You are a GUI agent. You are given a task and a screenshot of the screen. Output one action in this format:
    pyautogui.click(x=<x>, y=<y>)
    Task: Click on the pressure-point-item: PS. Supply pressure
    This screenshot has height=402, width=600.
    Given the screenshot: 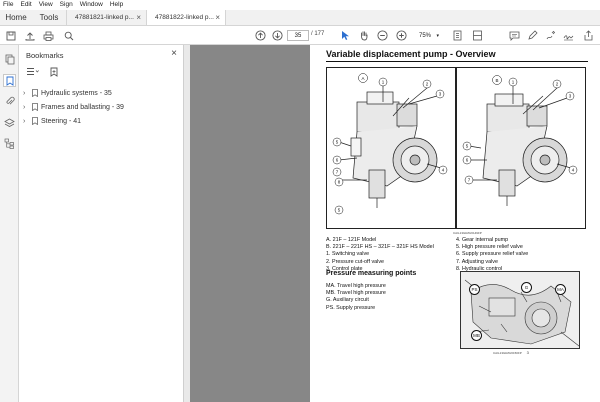 What is the action you would take?
    pyautogui.click(x=351, y=307)
    